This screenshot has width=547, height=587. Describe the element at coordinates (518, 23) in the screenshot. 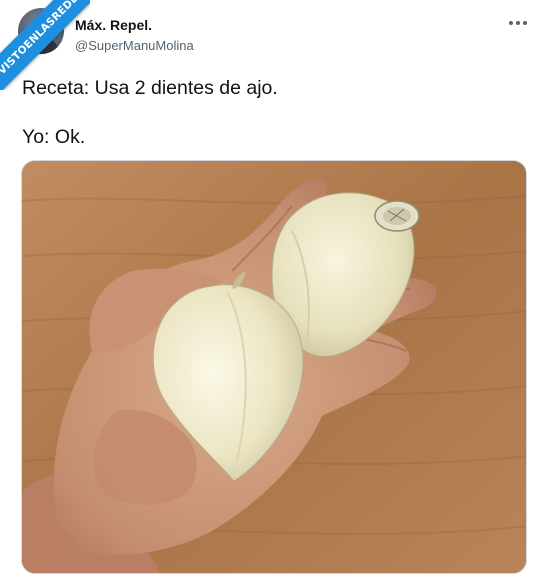

I see `more-horizontal-icon` at that location.